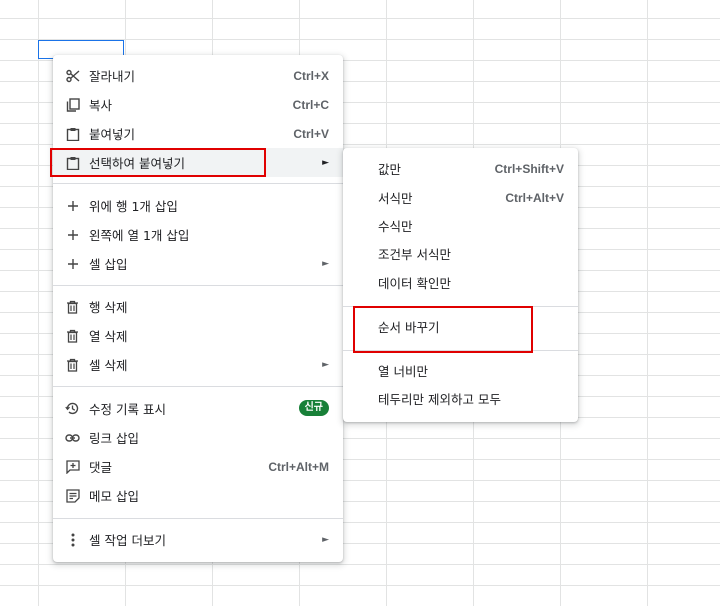 The width and height of the screenshot is (720, 606). I want to click on menu-item-label: 위에 행 1개 삽입, so click(133, 206).